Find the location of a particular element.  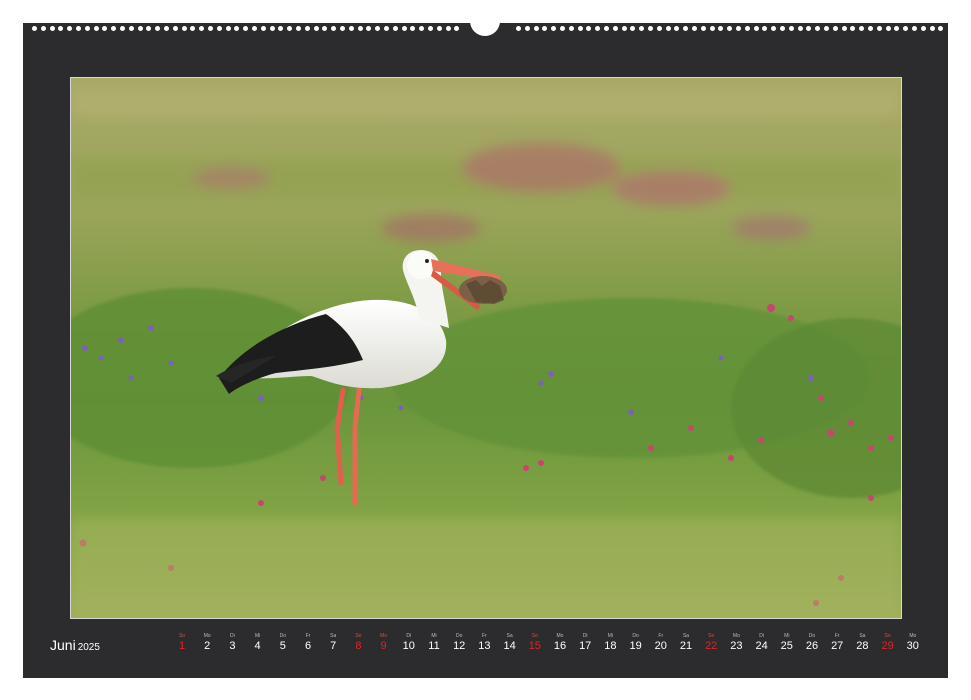

calendar-day: Di 17 is located at coordinates (585, 643).